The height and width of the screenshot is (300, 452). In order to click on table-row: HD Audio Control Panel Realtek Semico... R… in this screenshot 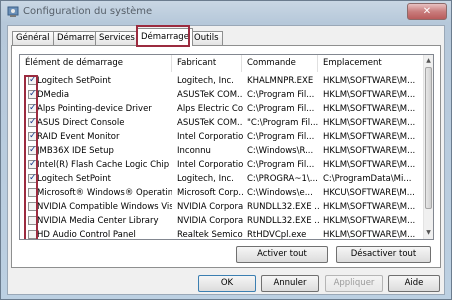, I will do `click(222, 234)`.